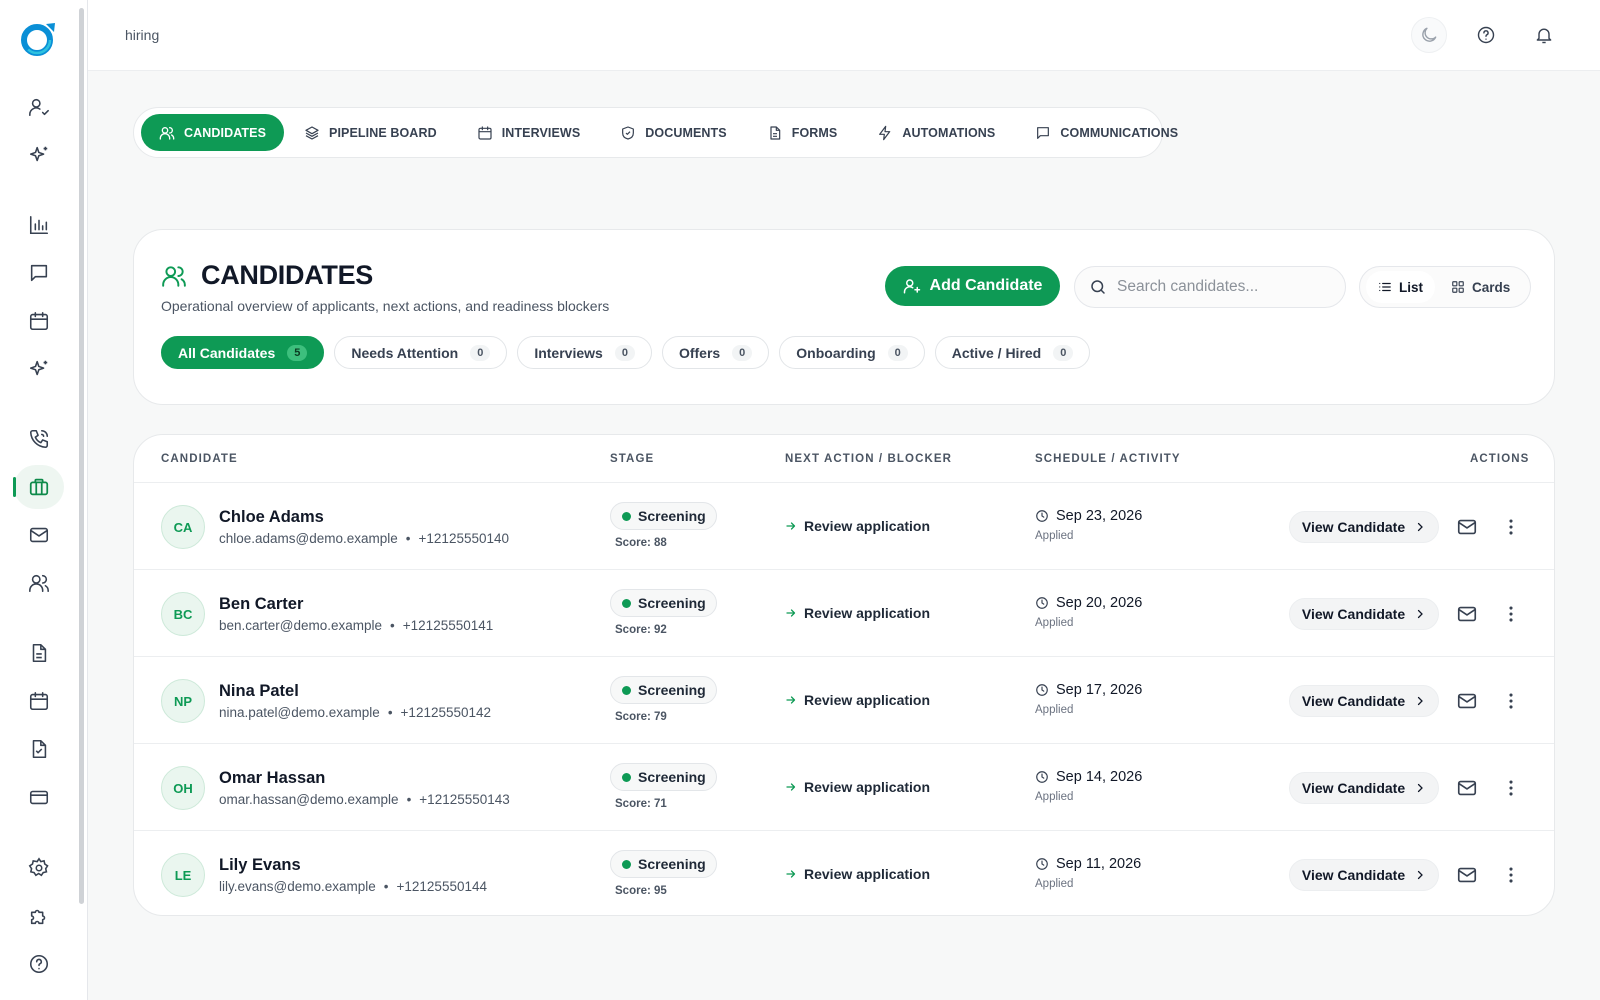 The height and width of the screenshot is (1000, 1600). What do you see at coordinates (949, 132) in the screenshot?
I see `tab-label: AUTOMATIONS` at bounding box center [949, 132].